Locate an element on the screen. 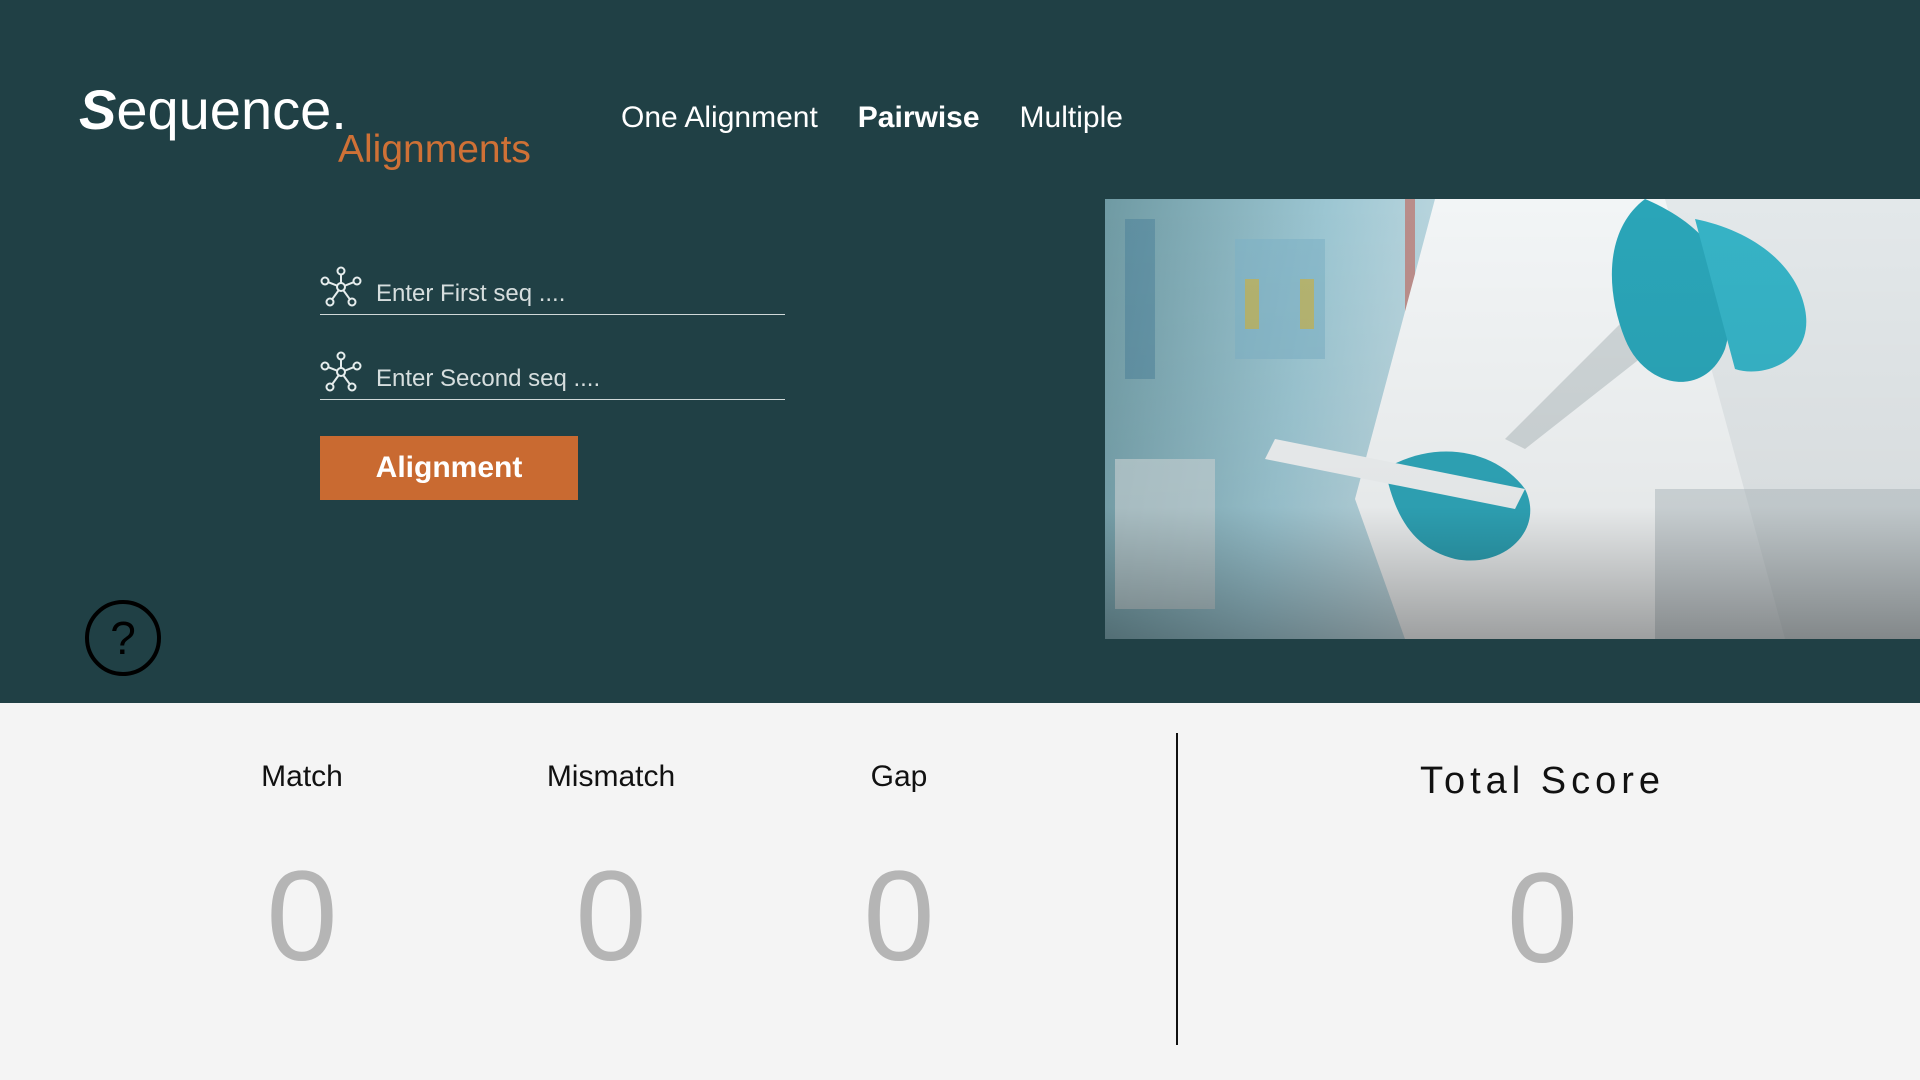 The width and height of the screenshot is (1920, 1080). first-seq-field is located at coordinates (552, 290).